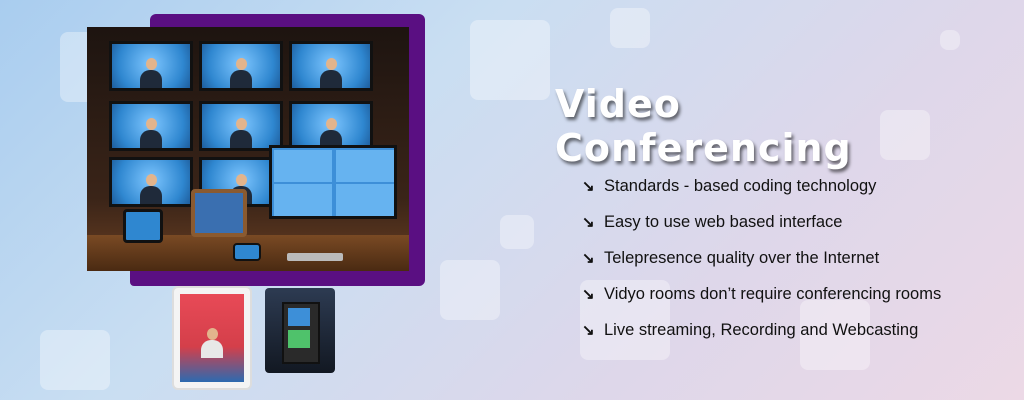 The image size is (1024, 400). Describe the element at coordinates (219, 213) in the screenshot. I see `photo-frame-device` at that location.